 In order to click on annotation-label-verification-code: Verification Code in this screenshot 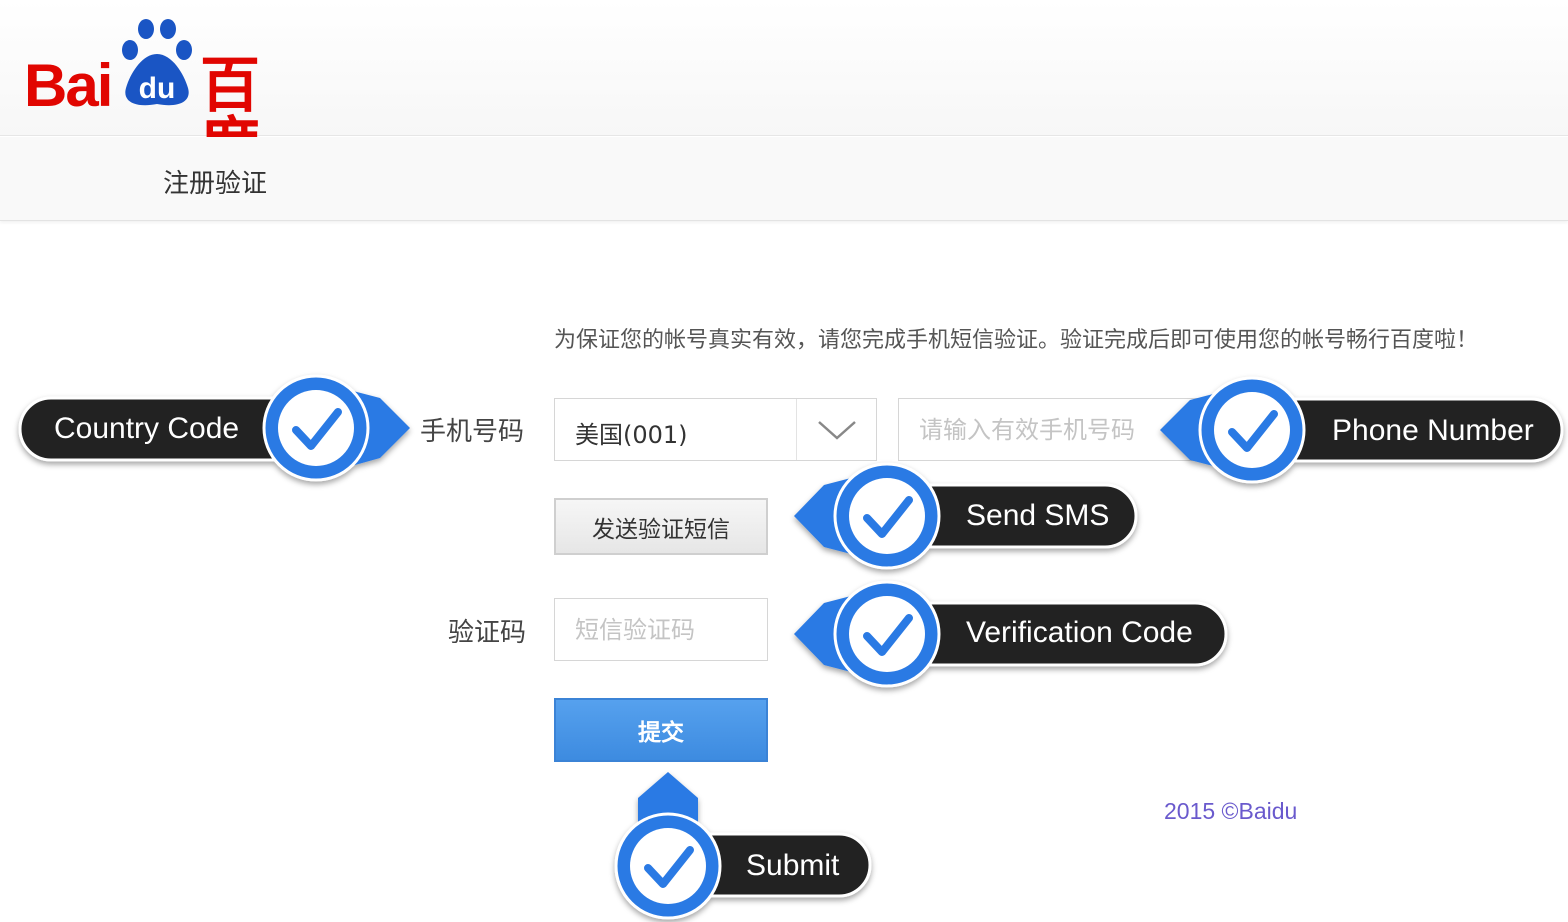, I will do `click(1079, 632)`.